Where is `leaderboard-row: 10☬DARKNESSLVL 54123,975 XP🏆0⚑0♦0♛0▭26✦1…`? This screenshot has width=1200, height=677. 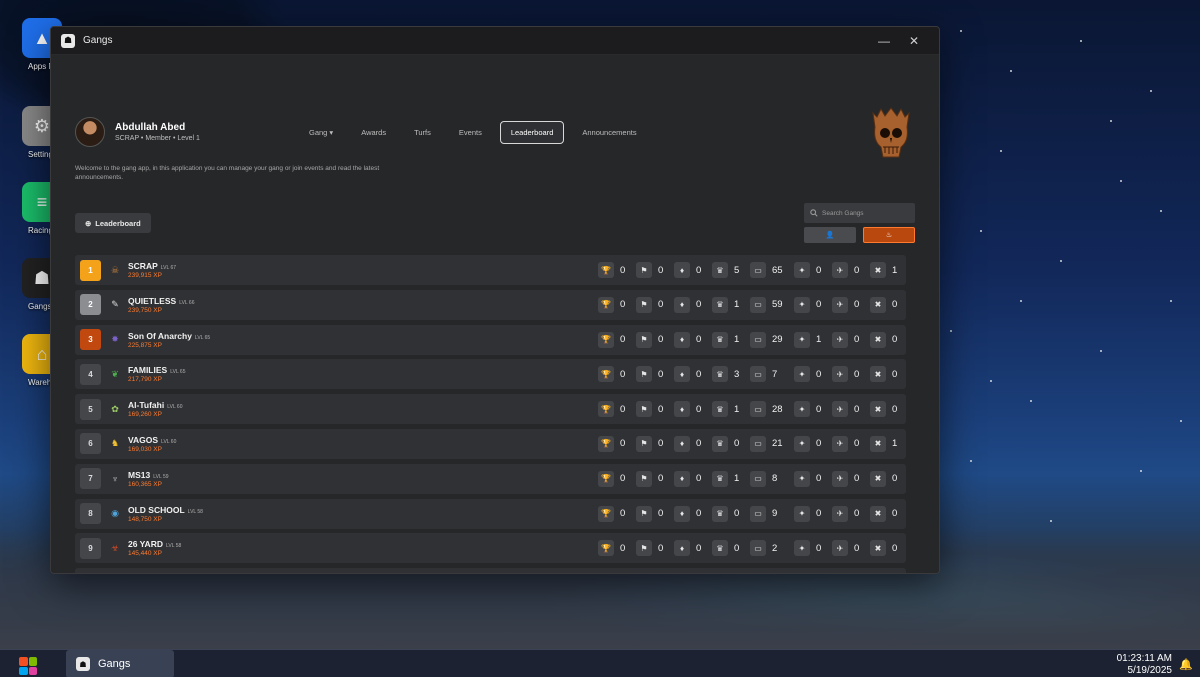 leaderboard-row: 10☬DARKNESSLVL 54123,975 XP🏆0⚑0♦0♛0▭26✦1… is located at coordinates (490, 570).